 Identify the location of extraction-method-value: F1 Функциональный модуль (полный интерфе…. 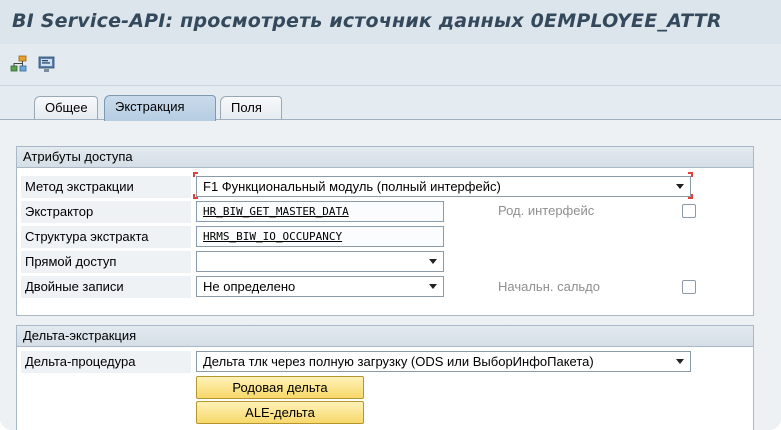
(352, 186).